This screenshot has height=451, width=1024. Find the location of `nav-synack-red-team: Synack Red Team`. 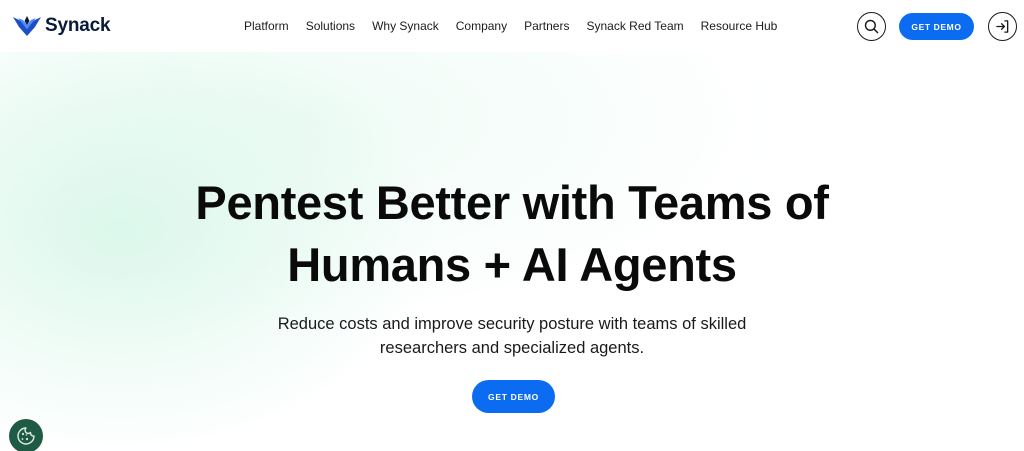

nav-synack-red-team: Synack Red Team is located at coordinates (634, 26).